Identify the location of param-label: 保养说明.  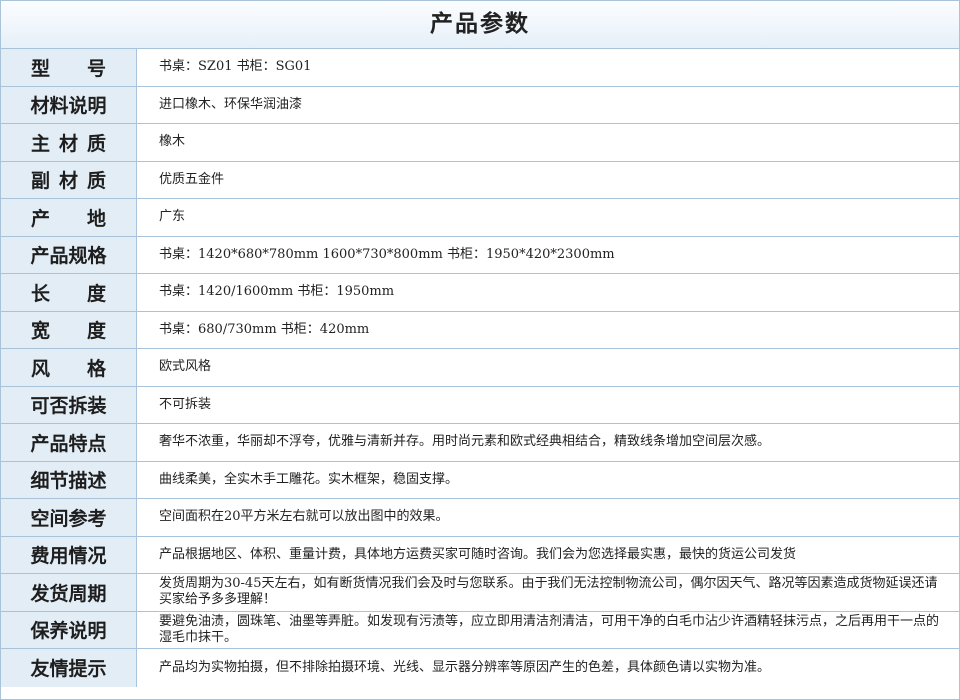
(69, 629).